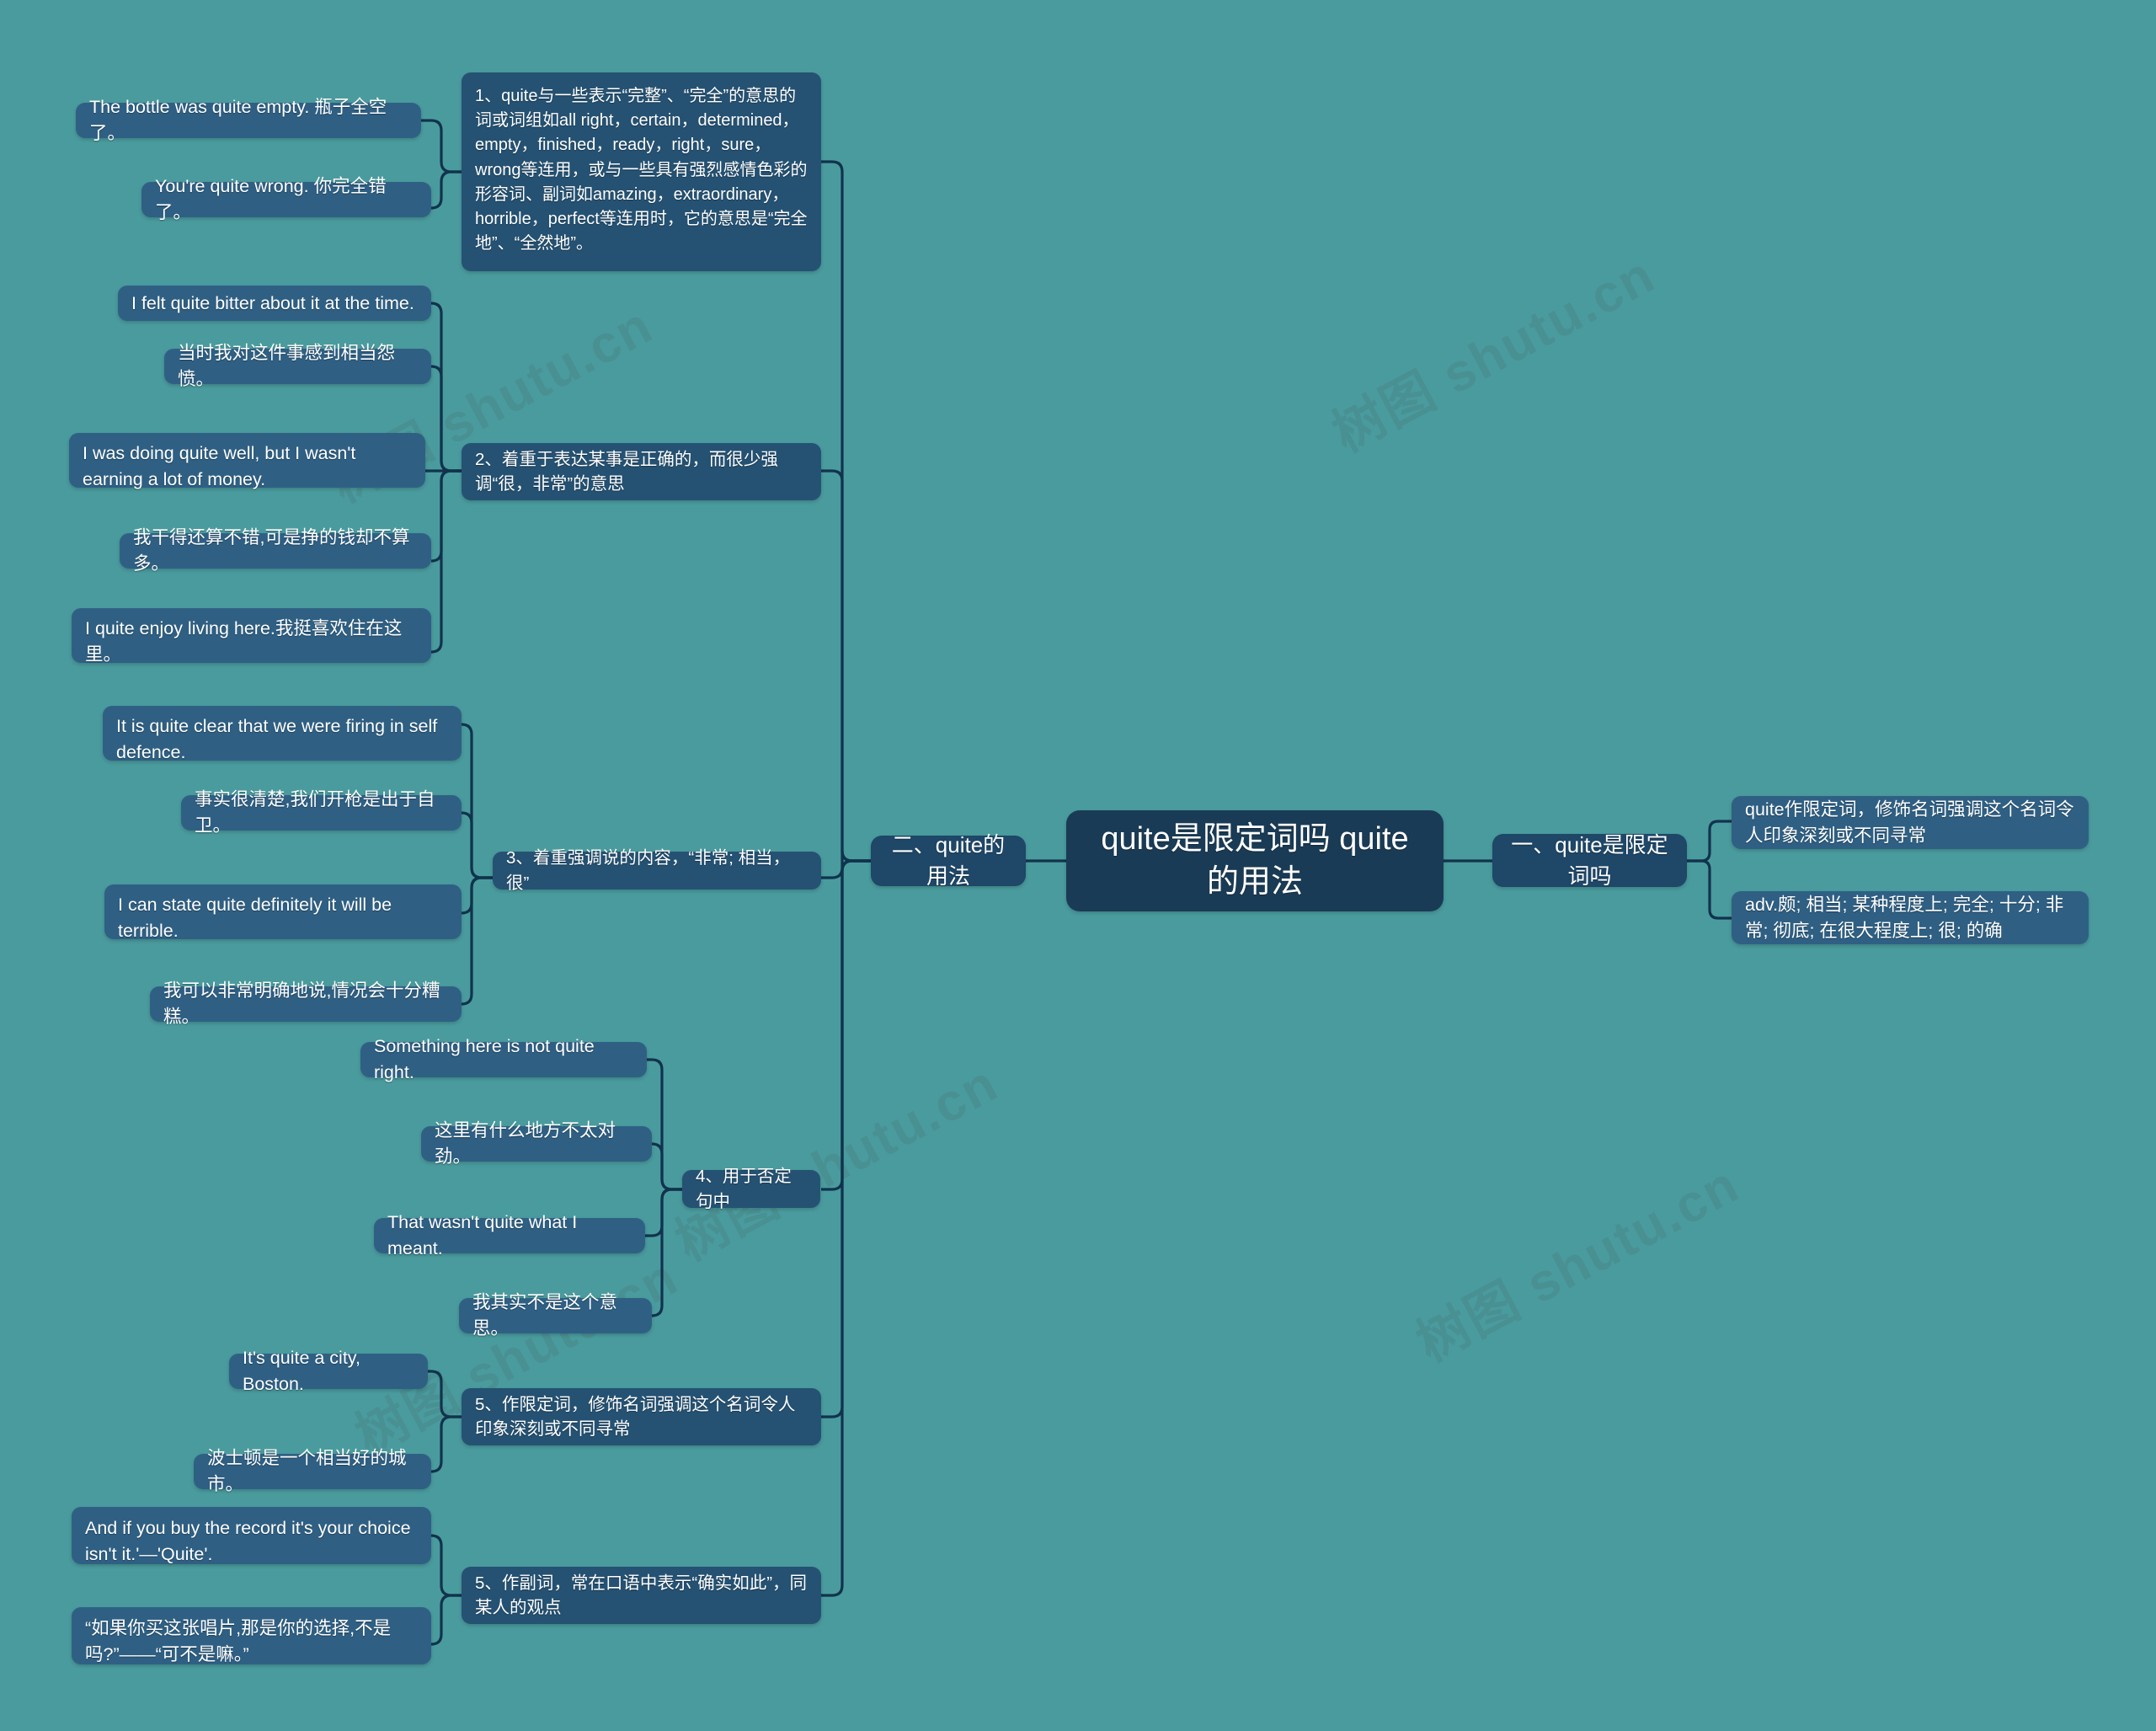 This screenshot has width=2156, height=1731. Describe the element at coordinates (555, 1315) in the screenshot. I see `example-4-4: 我其实不是这个意思。` at that location.